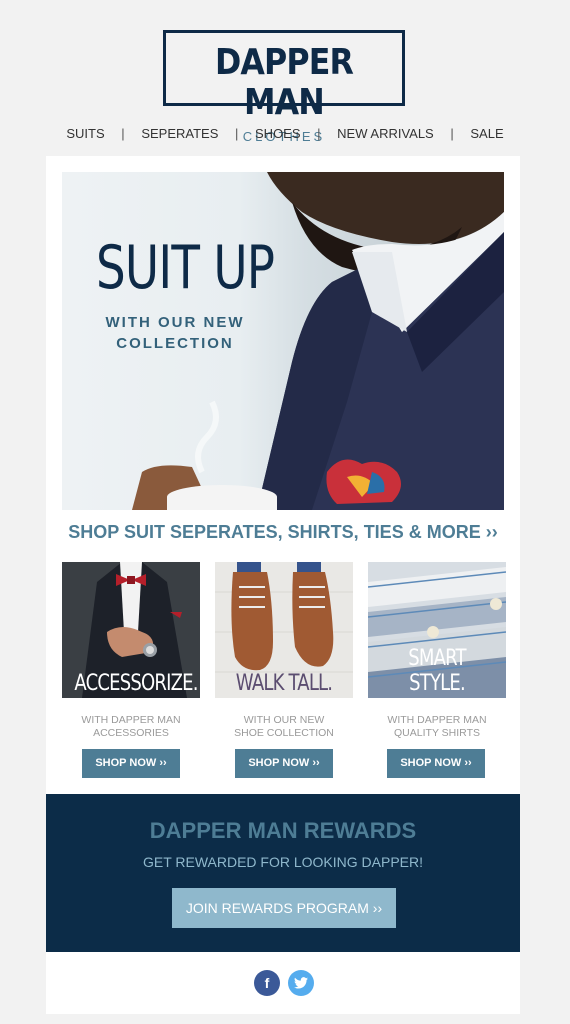 The height and width of the screenshot is (1024, 570). I want to click on accessorize-label: ACCESSORIZE., so click(136, 683).